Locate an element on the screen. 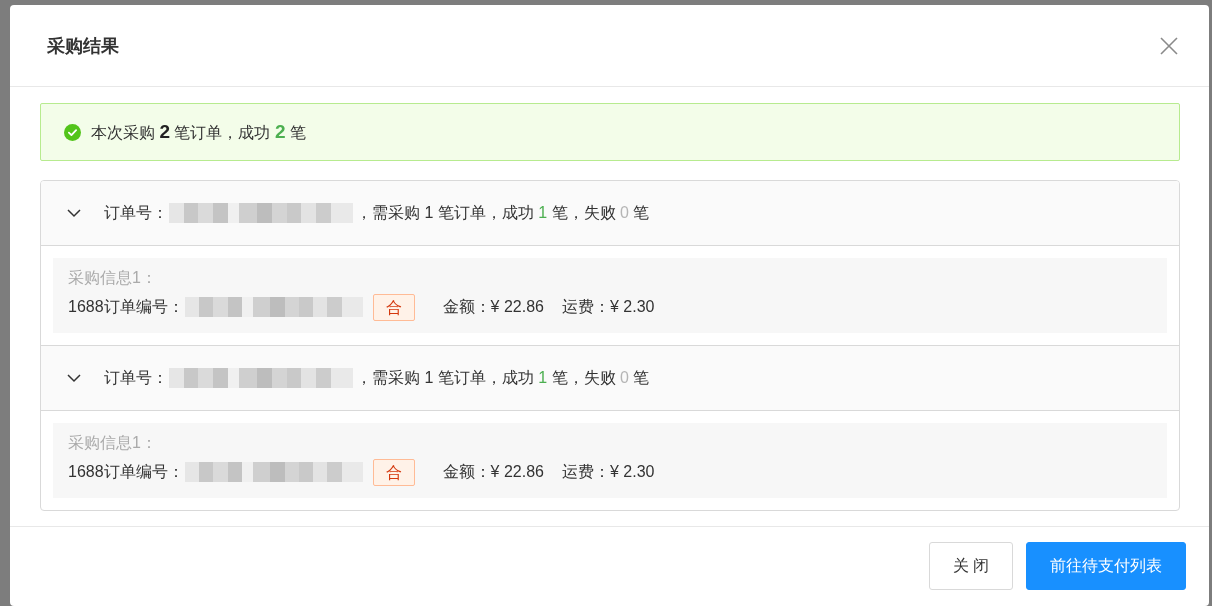  close-button: 关 闭 is located at coordinates (970, 566).